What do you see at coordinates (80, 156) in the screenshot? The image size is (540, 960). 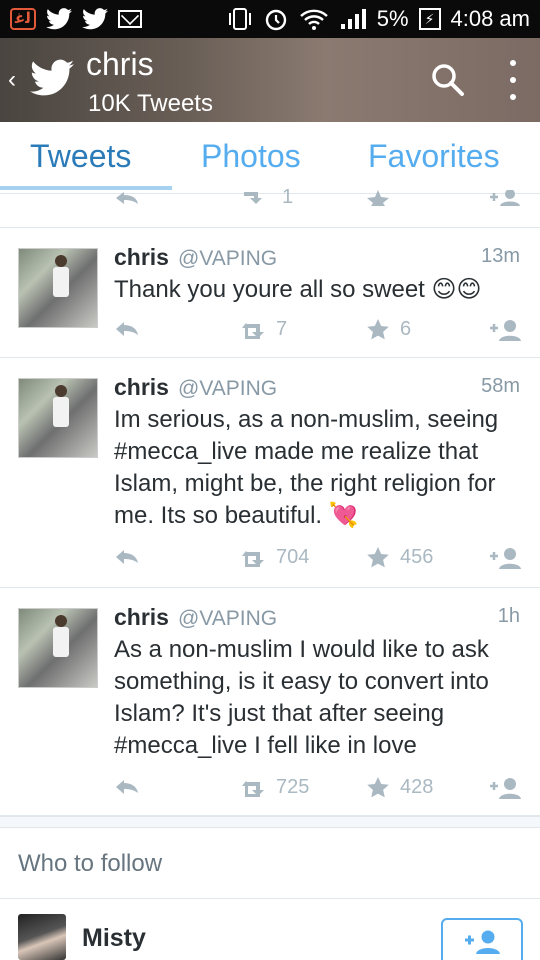 I see `tab-tweets: Tweets` at bounding box center [80, 156].